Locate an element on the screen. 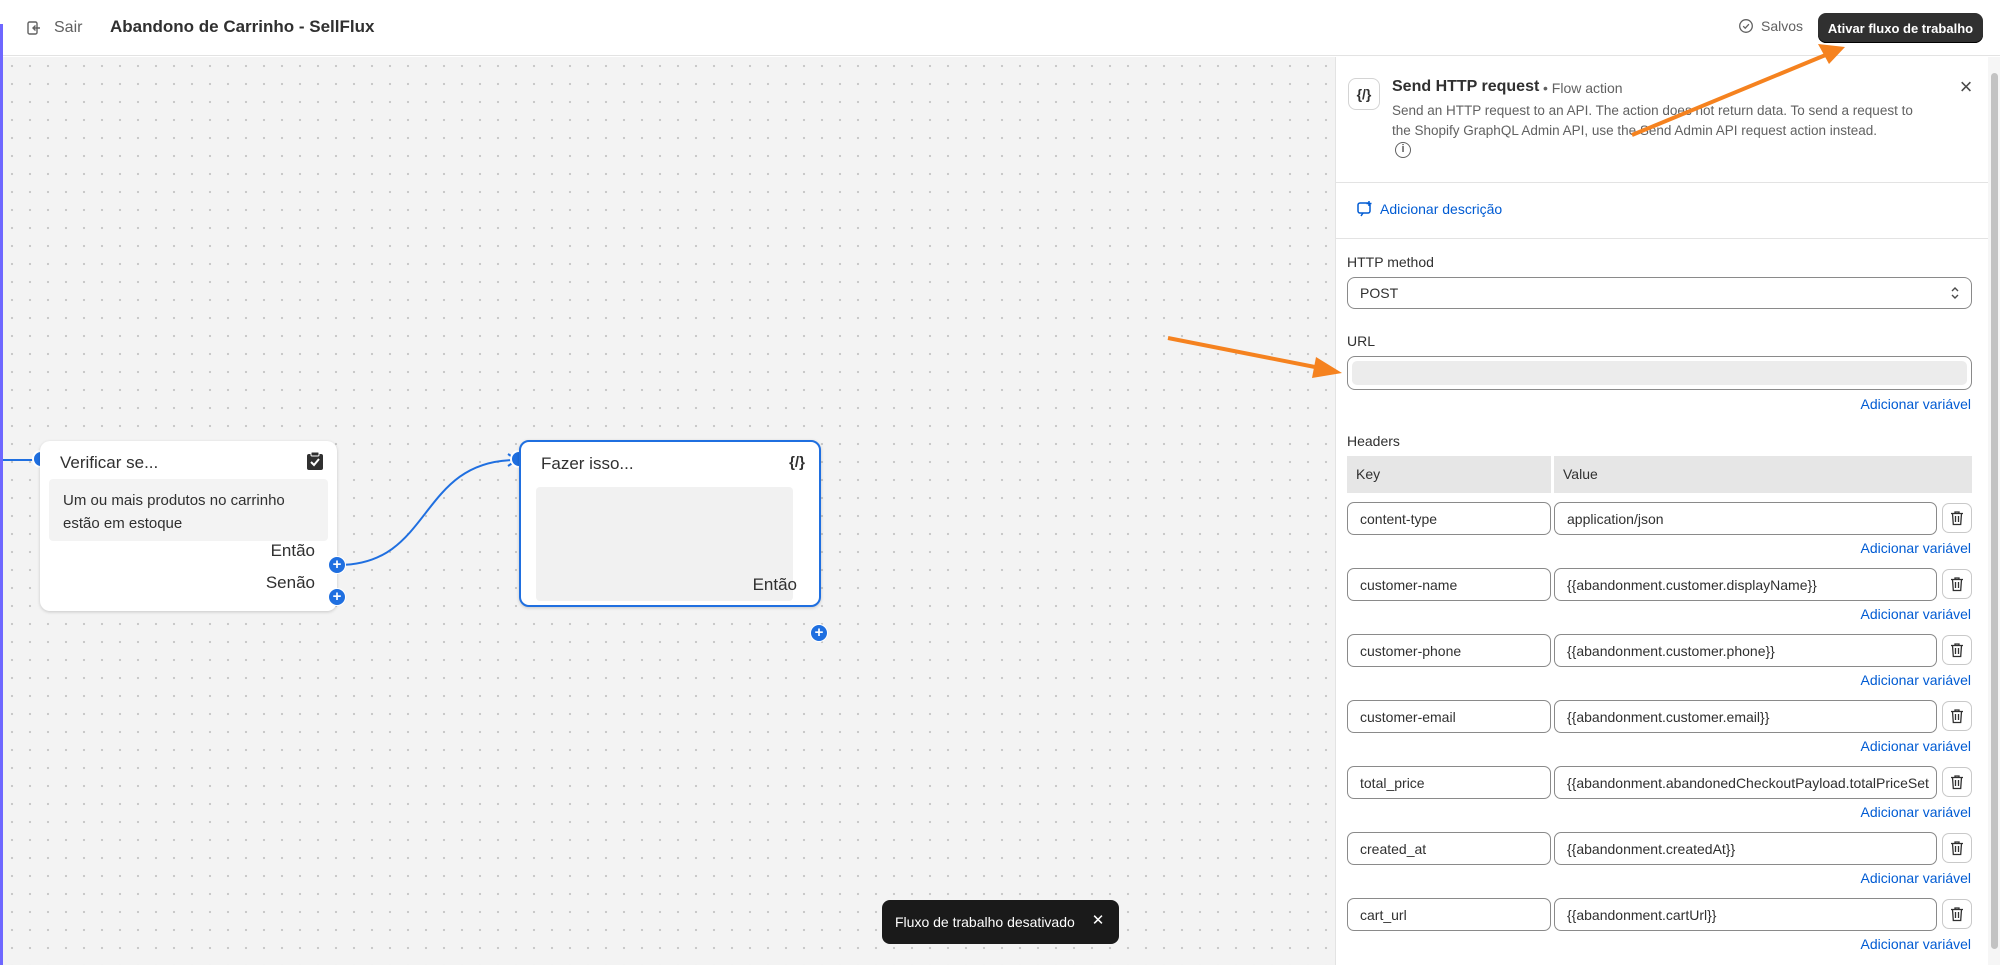 This screenshot has width=2000, height=965. saved-status: Salvos is located at coordinates (1770, 26).